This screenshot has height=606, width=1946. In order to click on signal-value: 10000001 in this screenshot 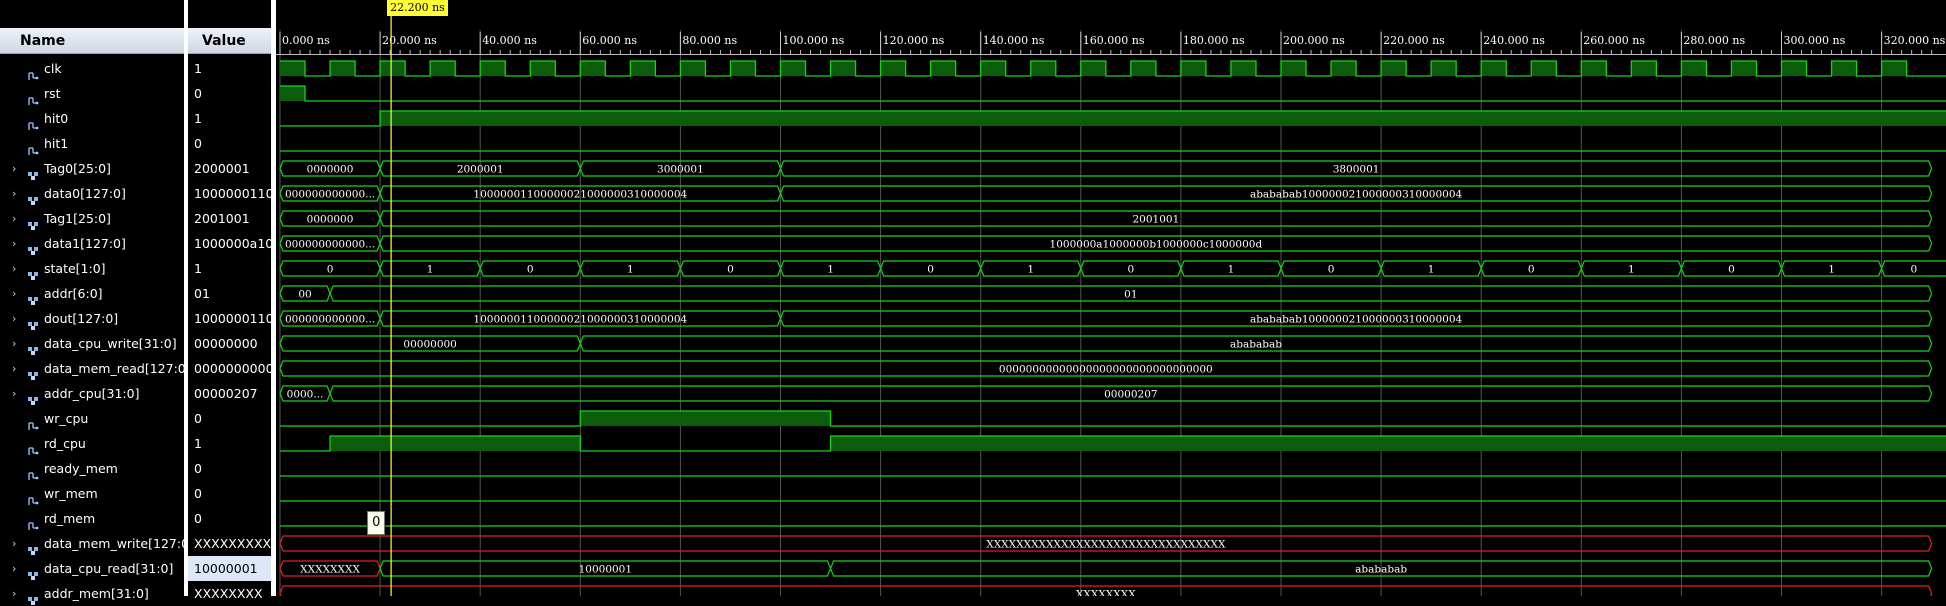, I will do `click(229, 568)`.